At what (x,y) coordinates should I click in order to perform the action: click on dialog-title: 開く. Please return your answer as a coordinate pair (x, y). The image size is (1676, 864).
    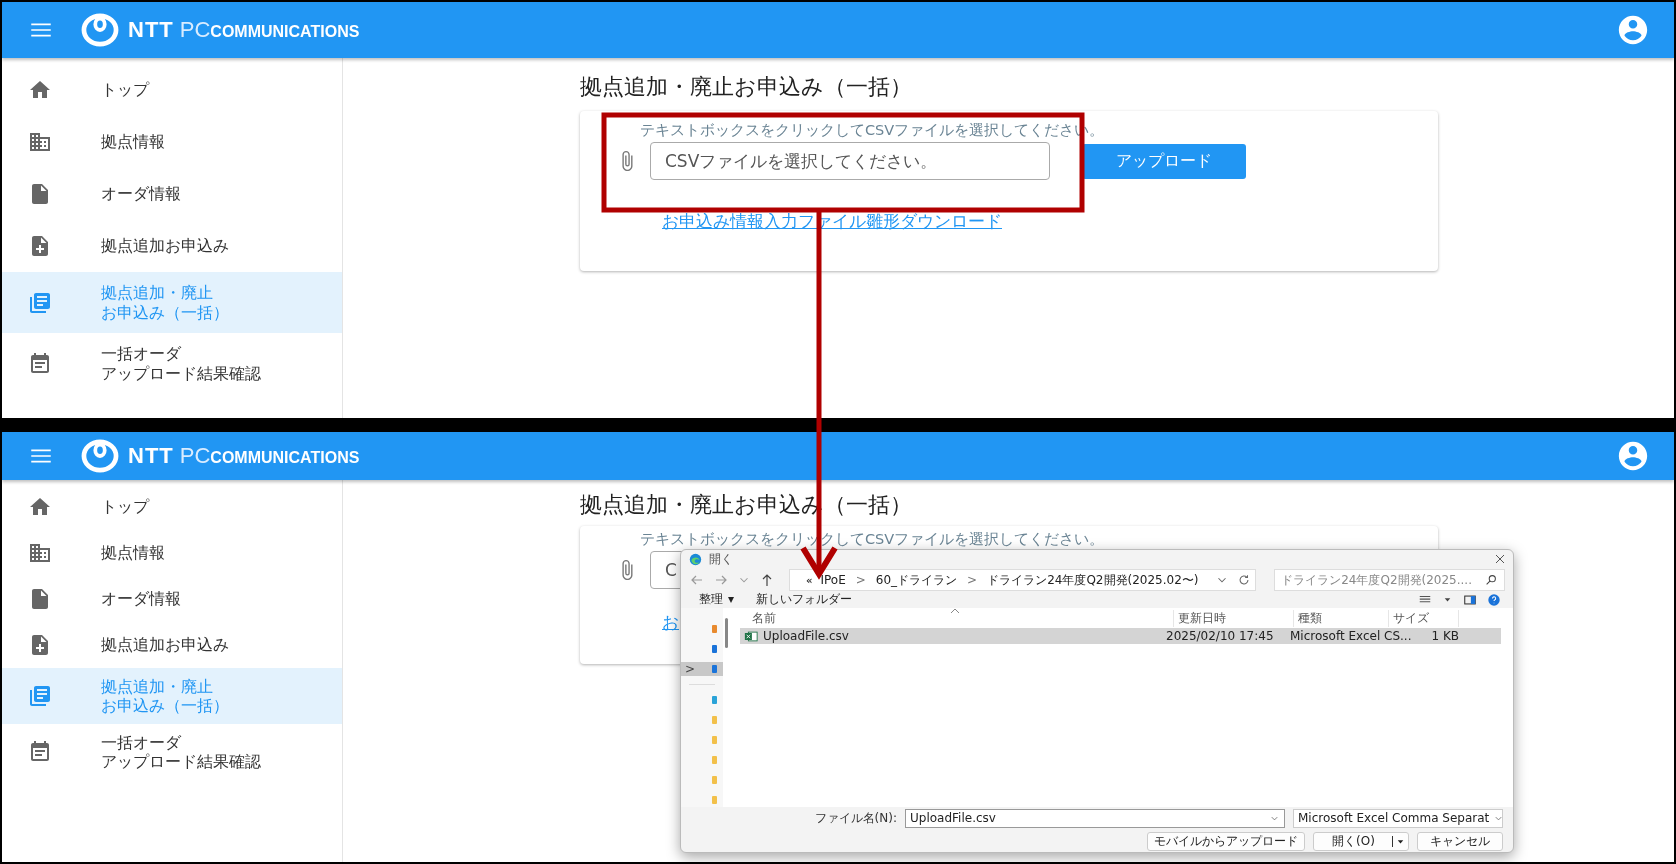
    Looking at the image, I should click on (721, 559).